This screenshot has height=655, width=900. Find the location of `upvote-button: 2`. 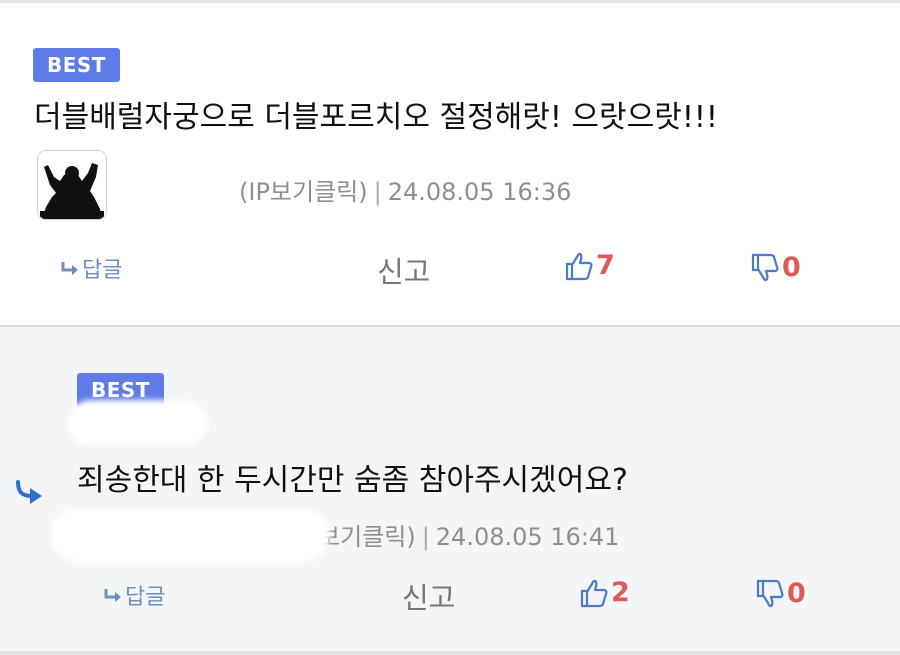

upvote-button: 2 is located at coordinates (605, 592).